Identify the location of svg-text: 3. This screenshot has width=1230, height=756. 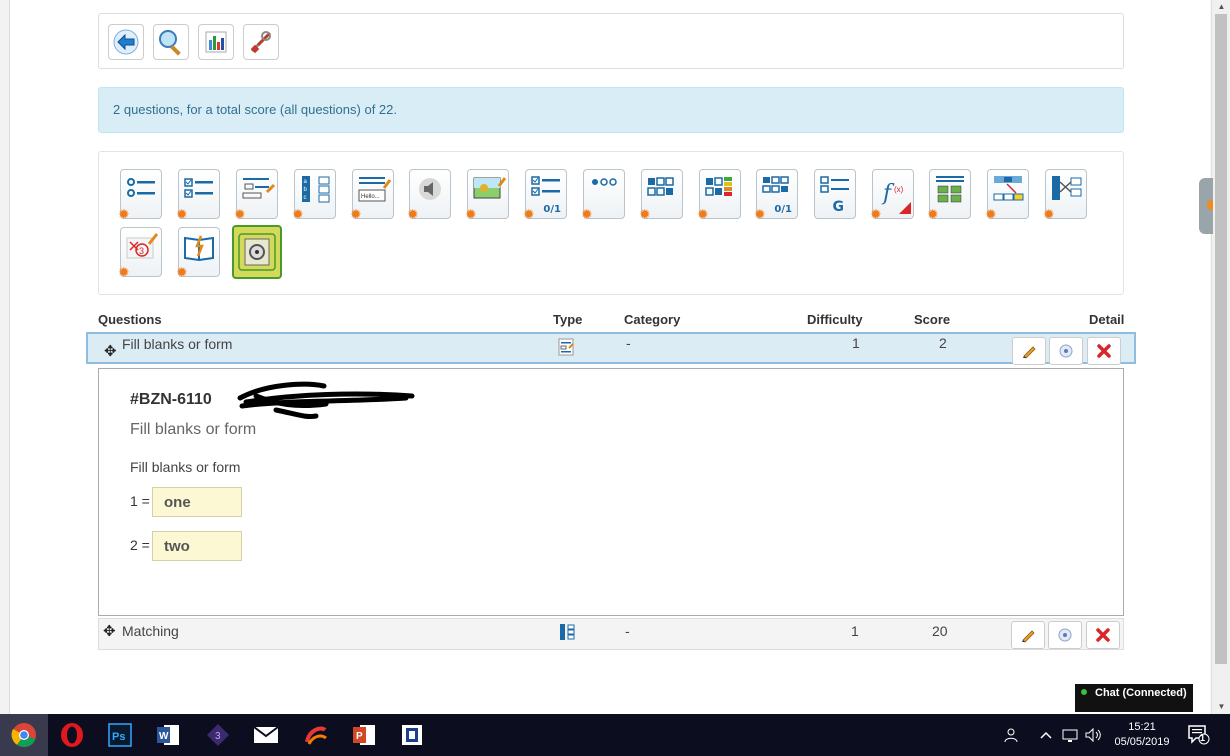
(141, 251).